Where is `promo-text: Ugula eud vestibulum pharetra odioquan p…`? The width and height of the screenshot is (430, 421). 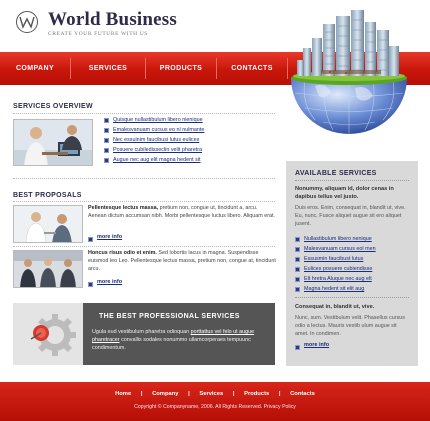
promo-text: Ugula eud vestibulum pharetra odioquan p… is located at coordinates (180, 340).